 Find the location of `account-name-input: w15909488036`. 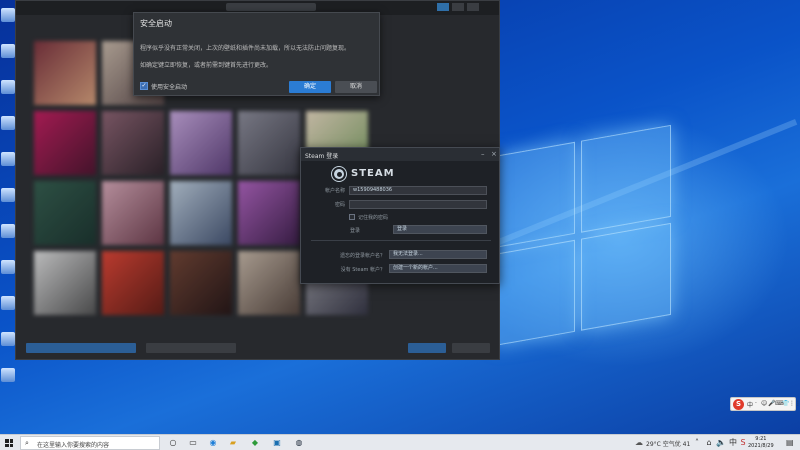

account-name-input: w15909488036 is located at coordinates (418, 190).